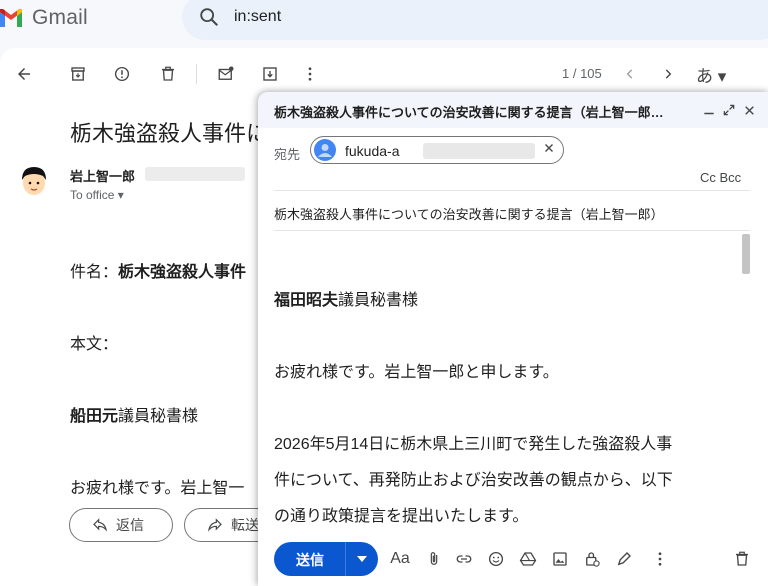 The height and width of the screenshot is (586, 768). Describe the element at coordinates (325, 150) in the screenshot. I see `recipient-avatar` at that location.